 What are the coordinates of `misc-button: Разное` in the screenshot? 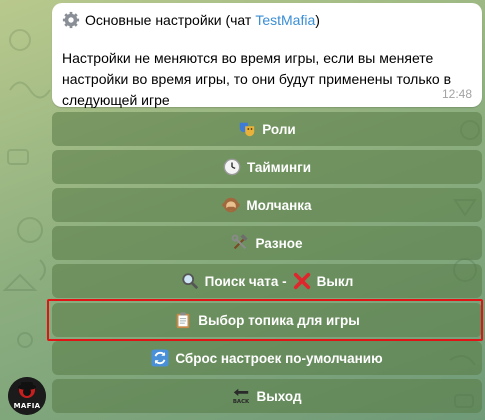 It's located at (267, 243).